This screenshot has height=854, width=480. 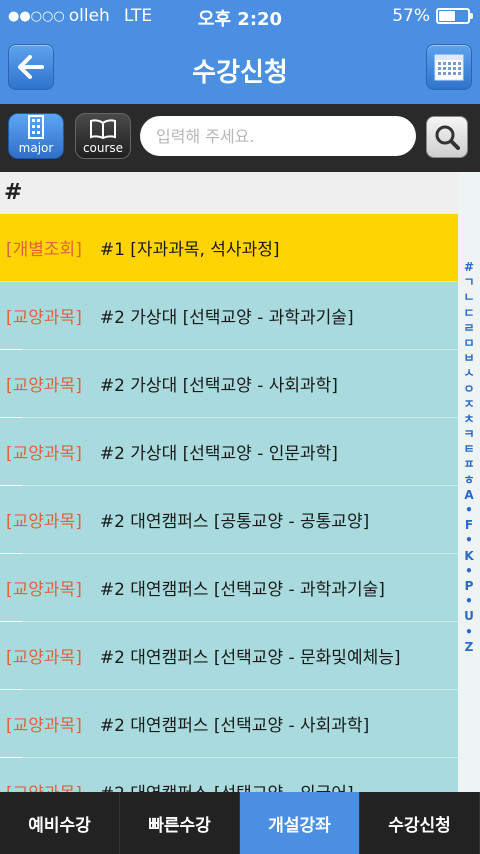 I want to click on list-item: [교양과목] #2 가상대 [선택교양 - 인문과학], so click(x=229, y=452).